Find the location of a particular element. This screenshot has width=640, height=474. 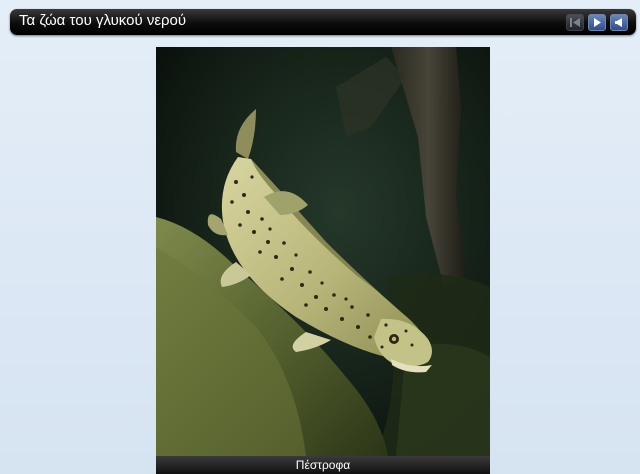

title-bar: Τα ζώα του γλυκού νερού is located at coordinates (323, 22).